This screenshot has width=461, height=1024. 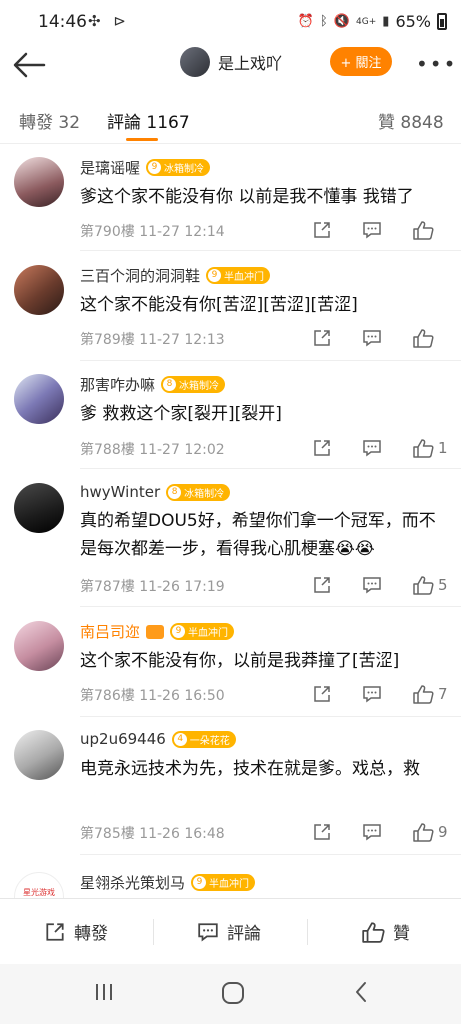 I want to click on comment-time: 11-27 12:02, so click(x=182, y=450).